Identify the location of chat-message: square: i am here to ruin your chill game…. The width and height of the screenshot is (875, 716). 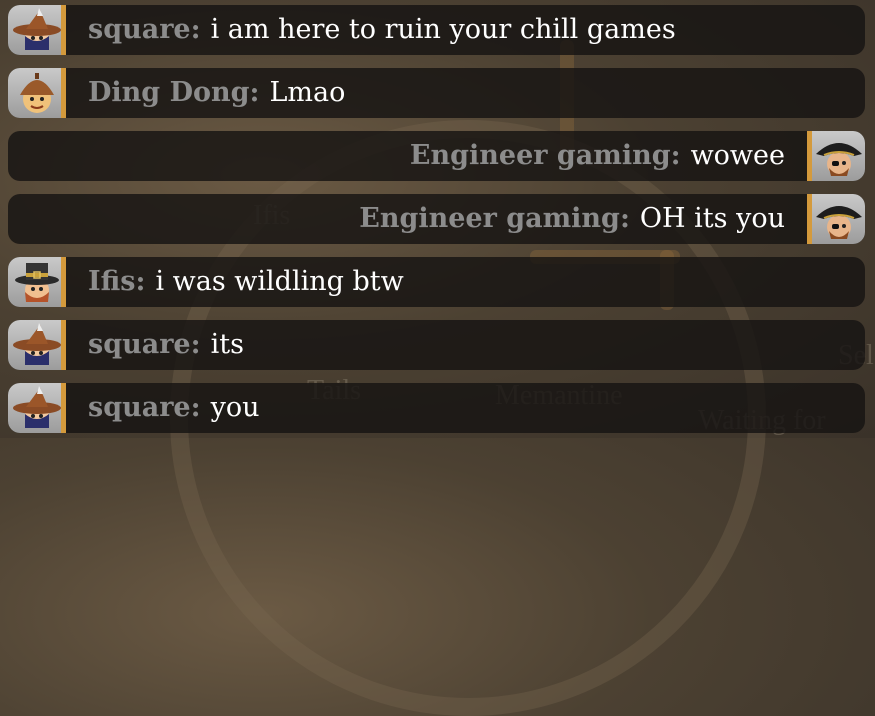
(436, 30).